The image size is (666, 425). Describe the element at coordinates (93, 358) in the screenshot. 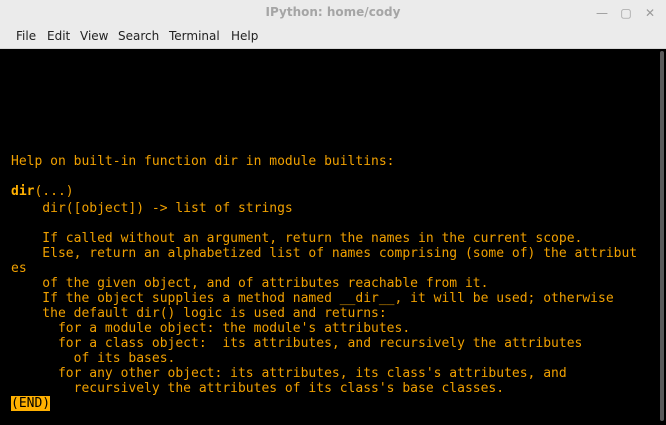

I see `doc-line: of its bases.` at that location.